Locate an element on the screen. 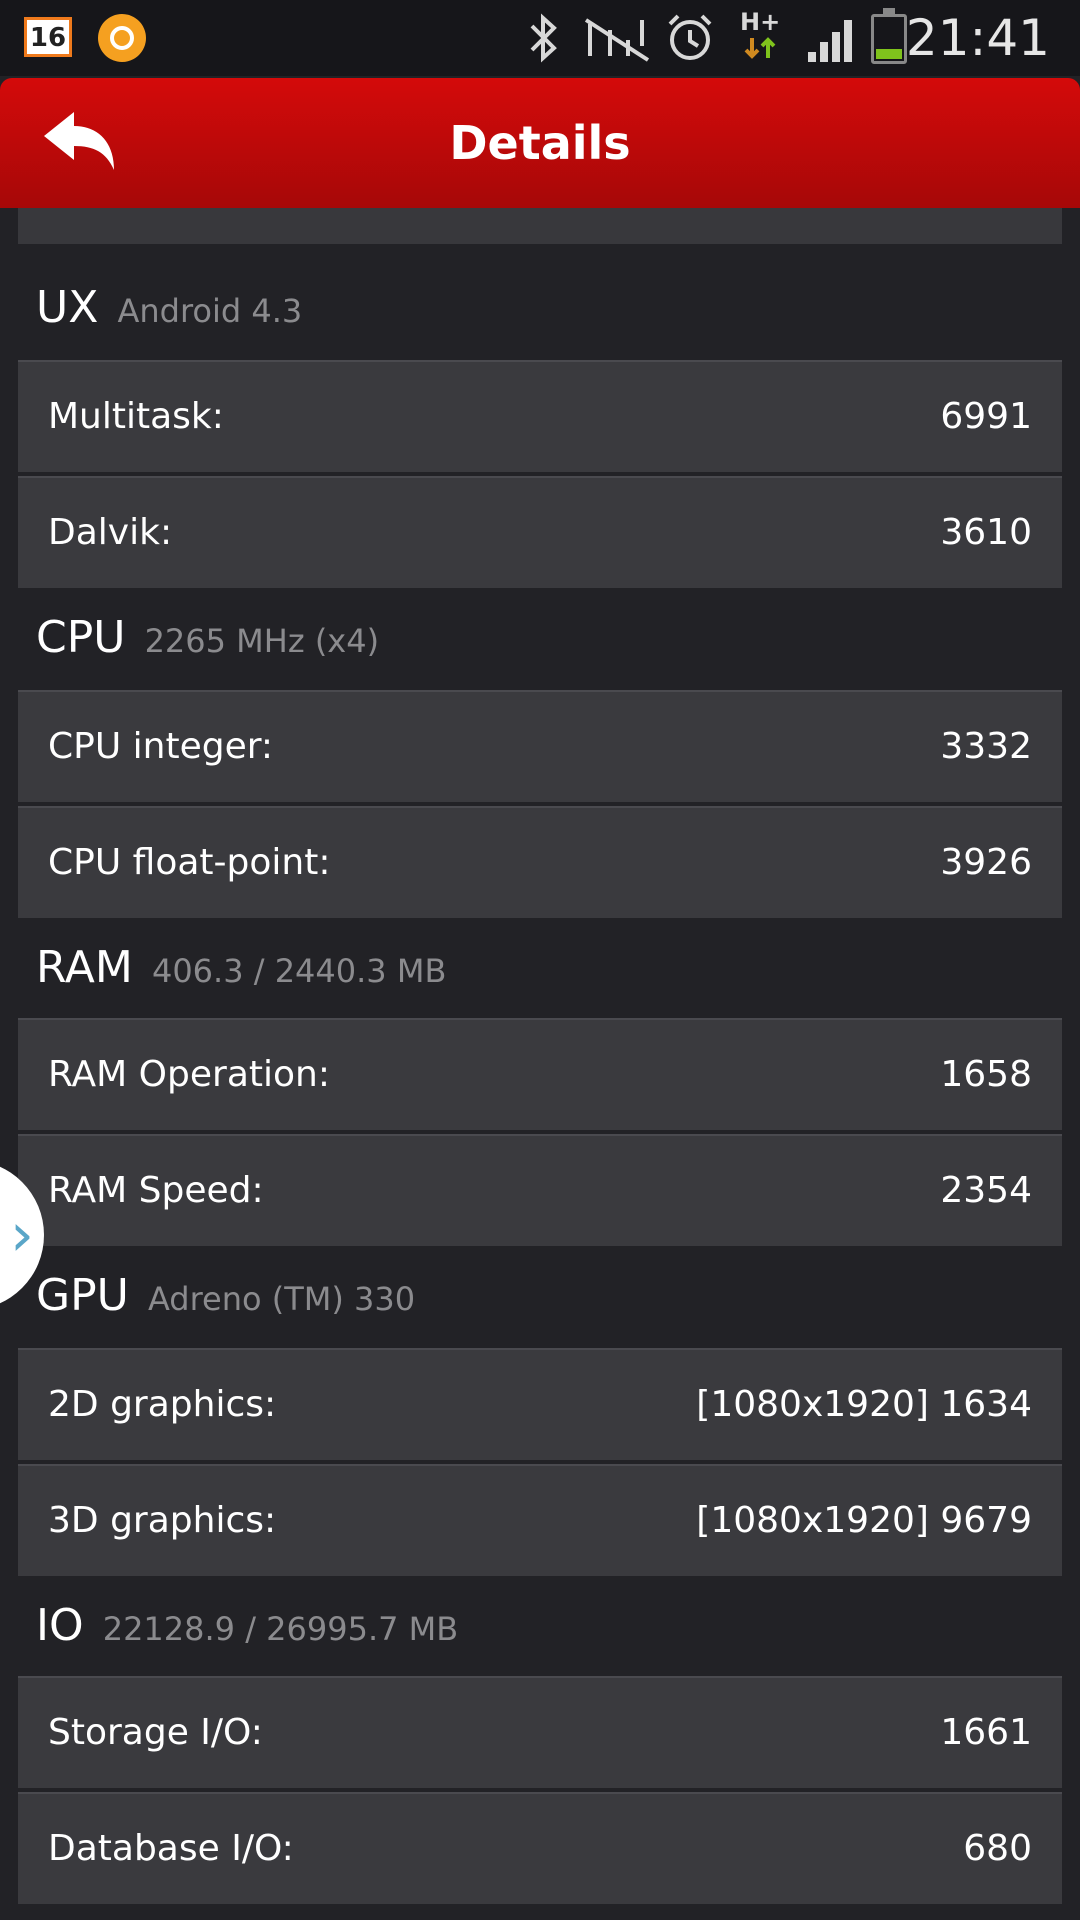  header-bar: Details is located at coordinates (540, 143).